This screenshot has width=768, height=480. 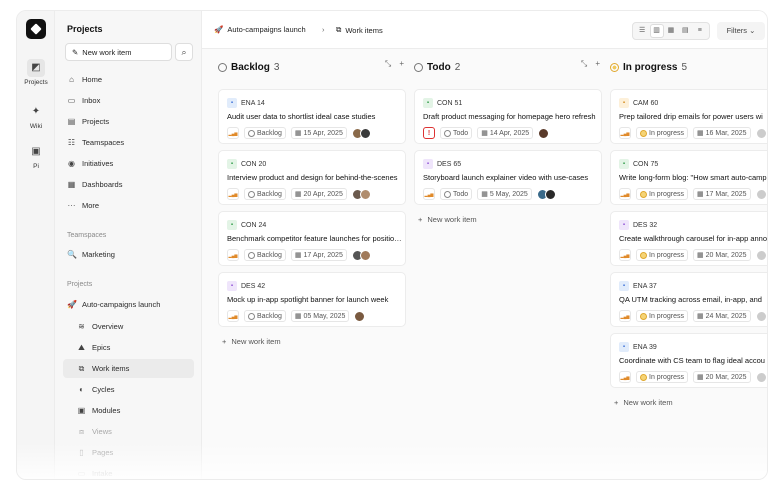 What do you see at coordinates (339, 29) in the screenshot?
I see `work-items-icon: ⧉` at bounding box center [339, 29].